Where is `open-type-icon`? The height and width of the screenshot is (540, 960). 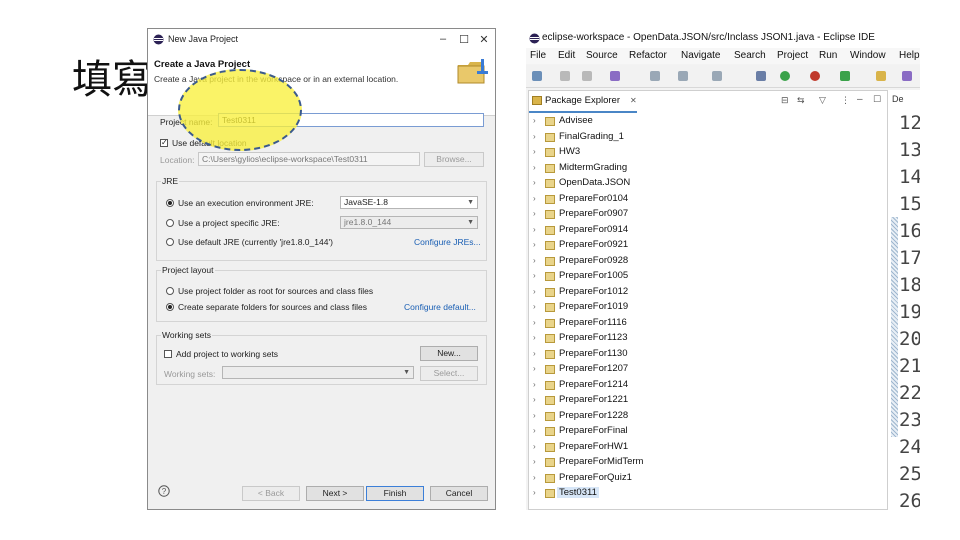
open-type-icon is located at coordinates (881, 76).